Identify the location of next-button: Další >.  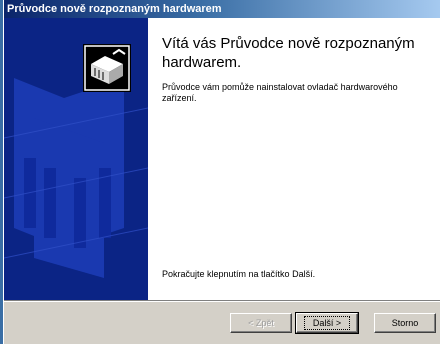
(327, 323).